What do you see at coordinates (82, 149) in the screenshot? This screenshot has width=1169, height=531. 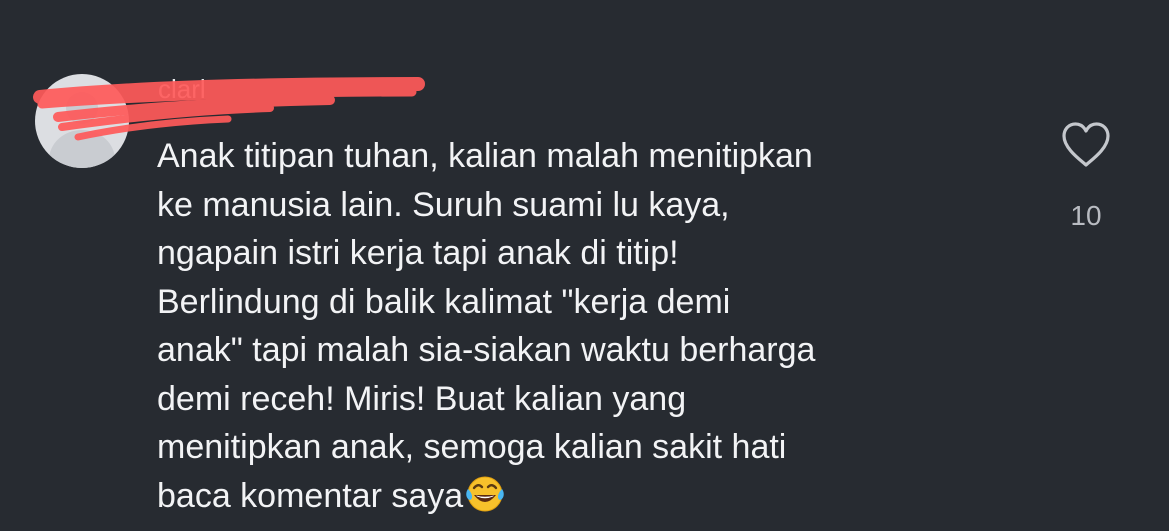 I see `avatar-shoulders` at bounding box center [82, 149].